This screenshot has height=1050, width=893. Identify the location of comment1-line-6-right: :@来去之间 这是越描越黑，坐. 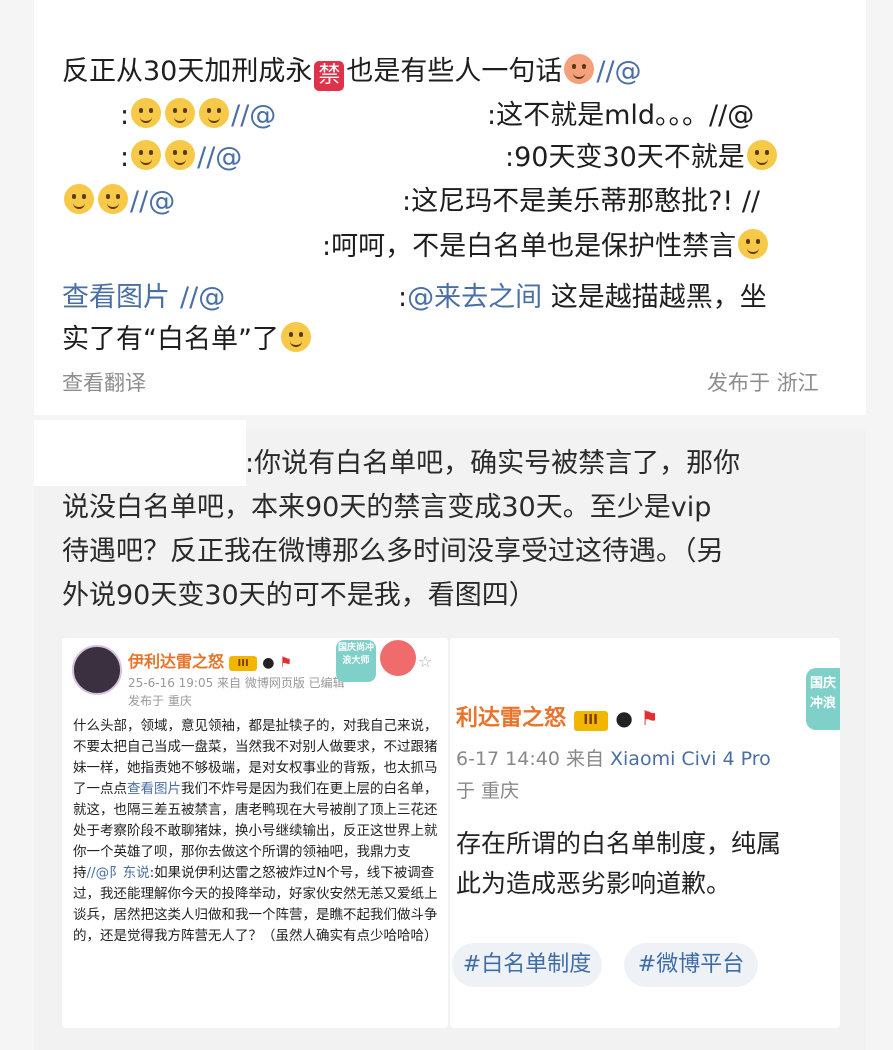
(582, 298).